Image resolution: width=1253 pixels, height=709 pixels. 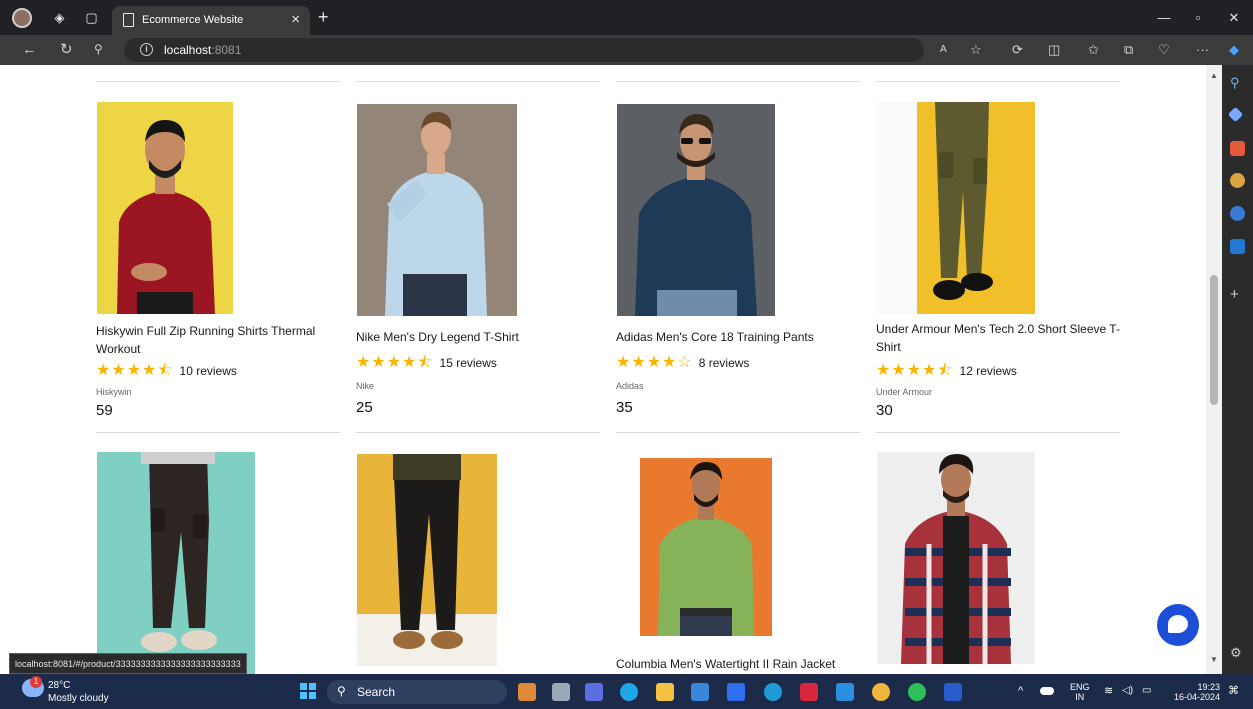 I want to click on teams-icon, so click(x=594, y=692).